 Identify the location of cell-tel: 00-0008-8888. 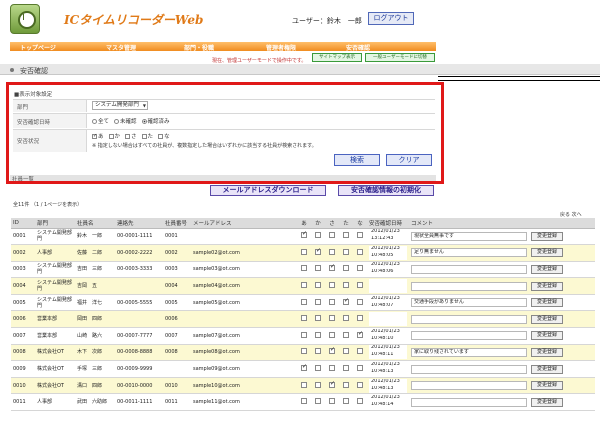
(139, 353).